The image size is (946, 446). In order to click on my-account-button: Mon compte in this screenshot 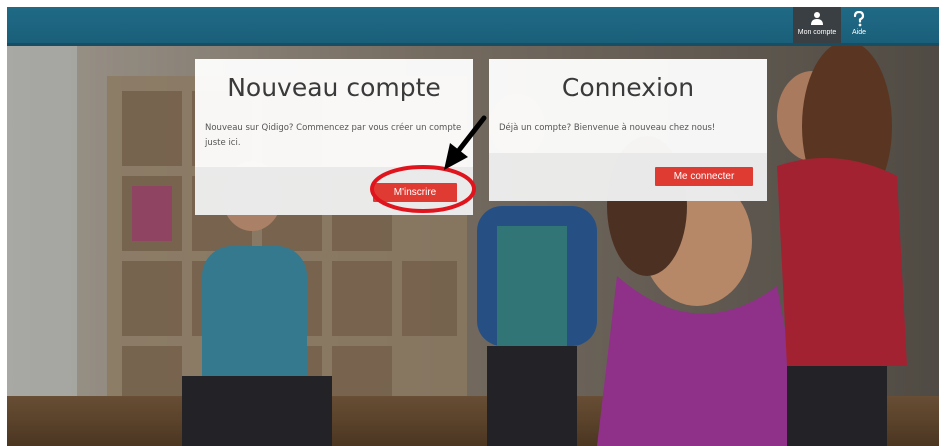, I will do `click(817, 25)`.